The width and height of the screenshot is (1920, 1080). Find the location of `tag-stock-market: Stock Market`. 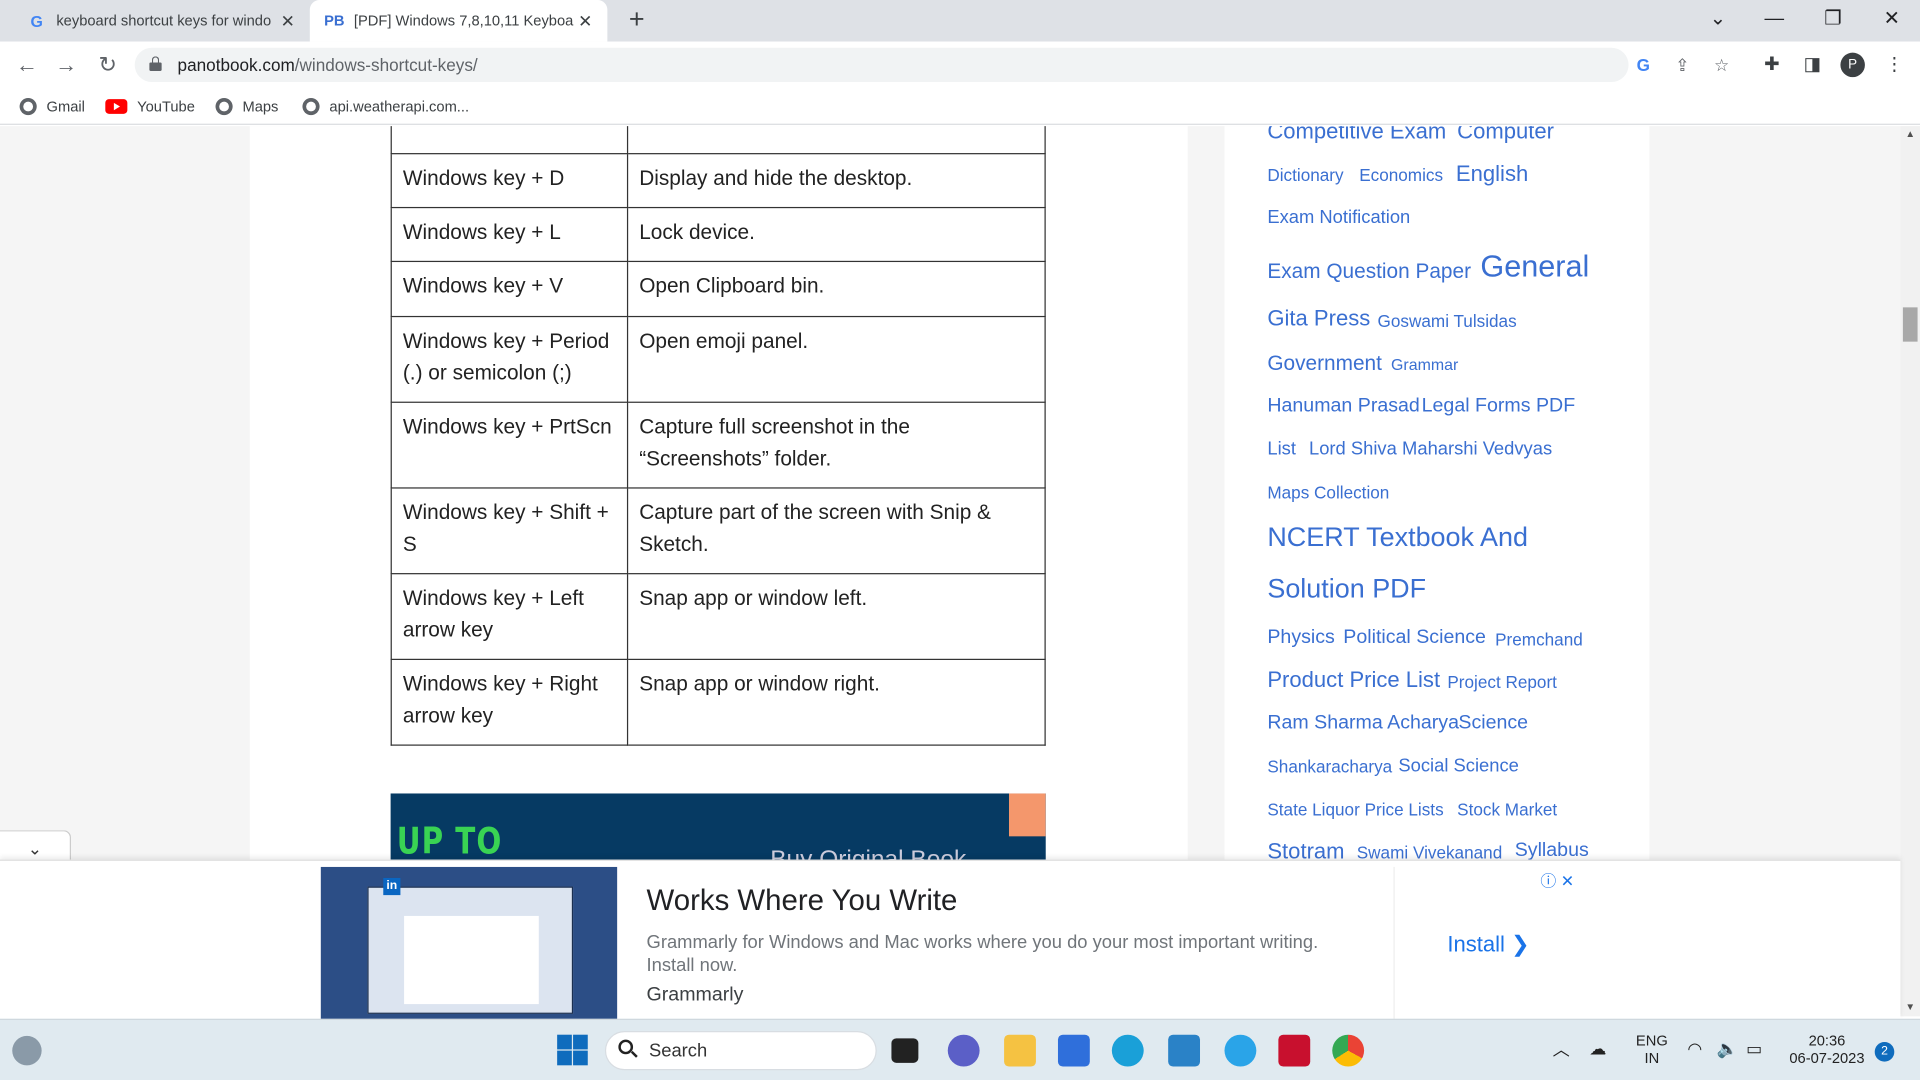

tag-stock-market: Stock Market is located at coordinates (1507, 810).